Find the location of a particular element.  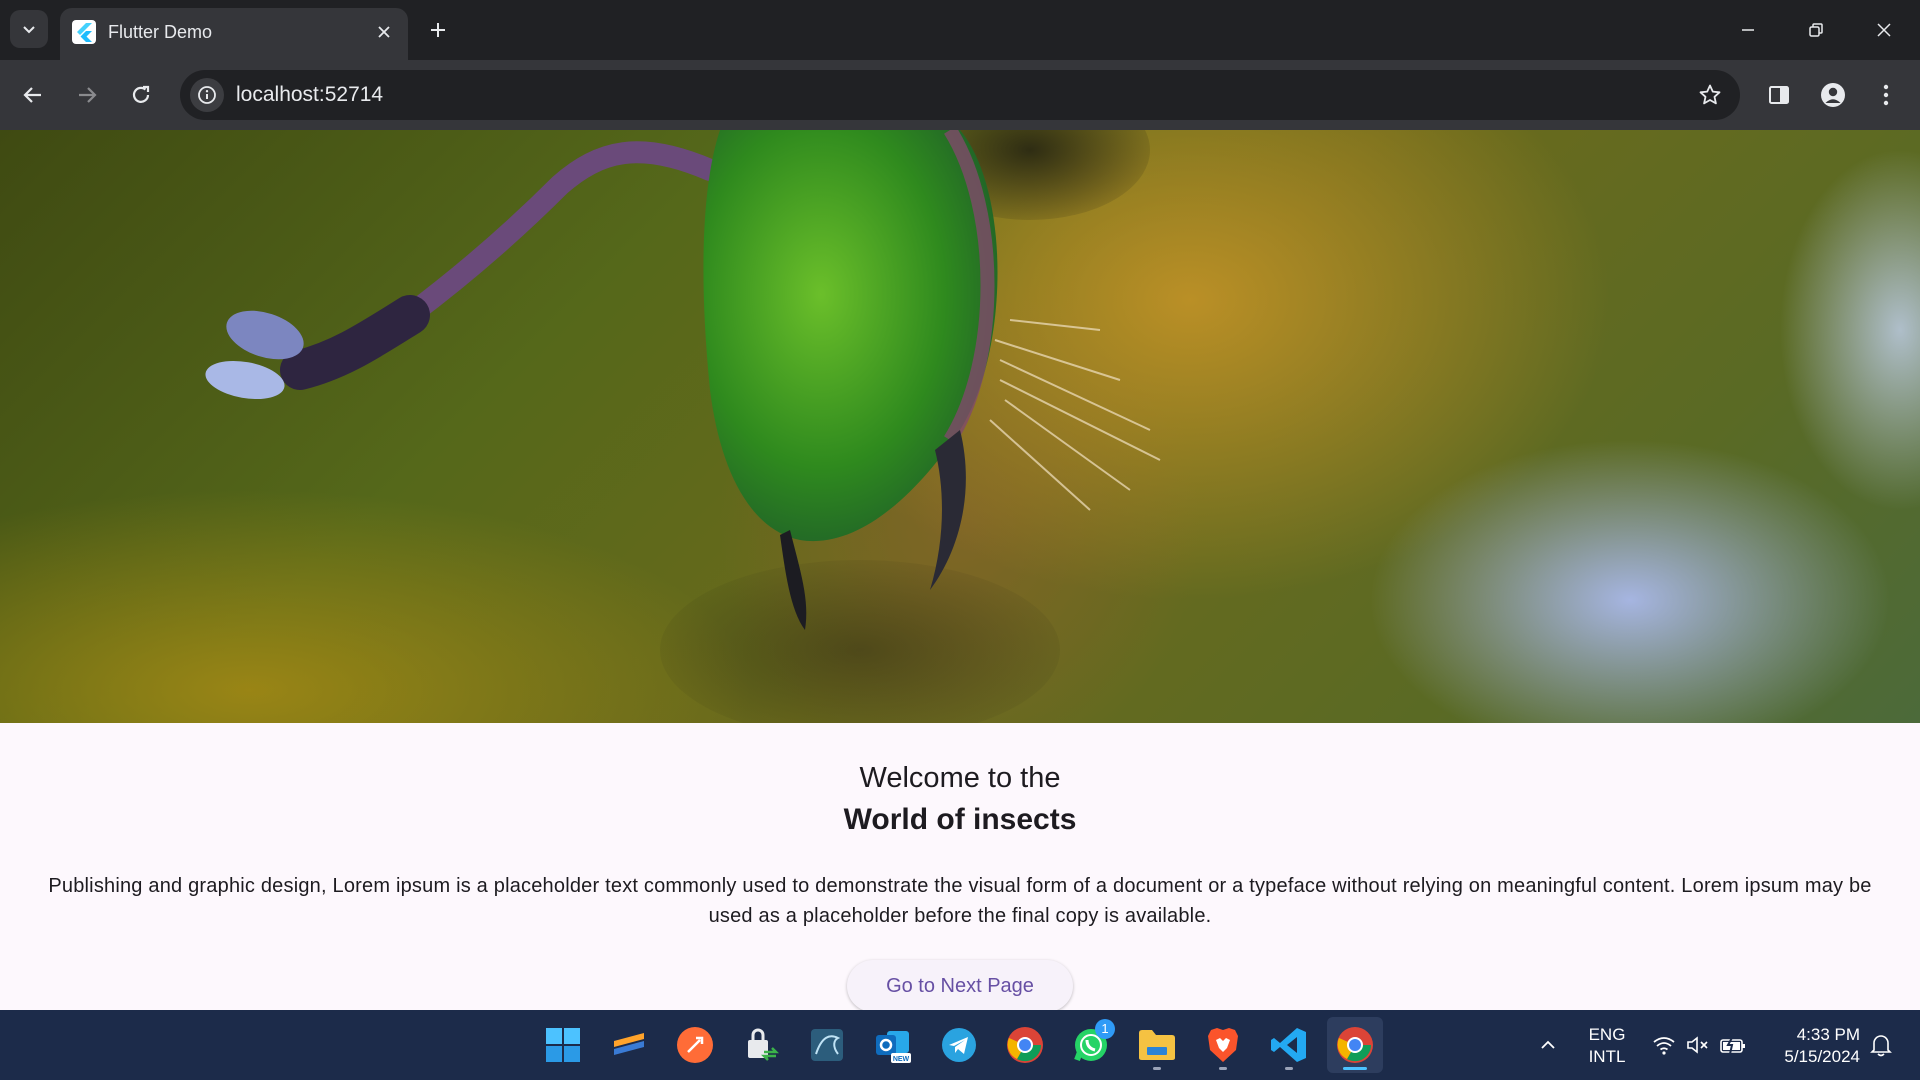

taskbar-outlook-new: NEW is located at coordinates (893, 1045).